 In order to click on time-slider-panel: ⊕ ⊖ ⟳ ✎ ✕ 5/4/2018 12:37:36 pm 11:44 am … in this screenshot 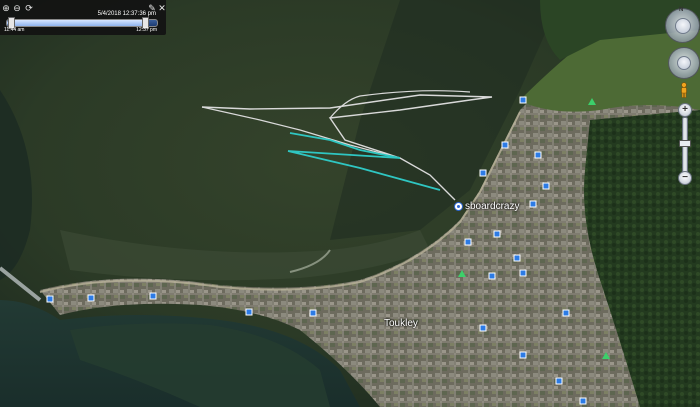, I will do `click(83, 17)`.